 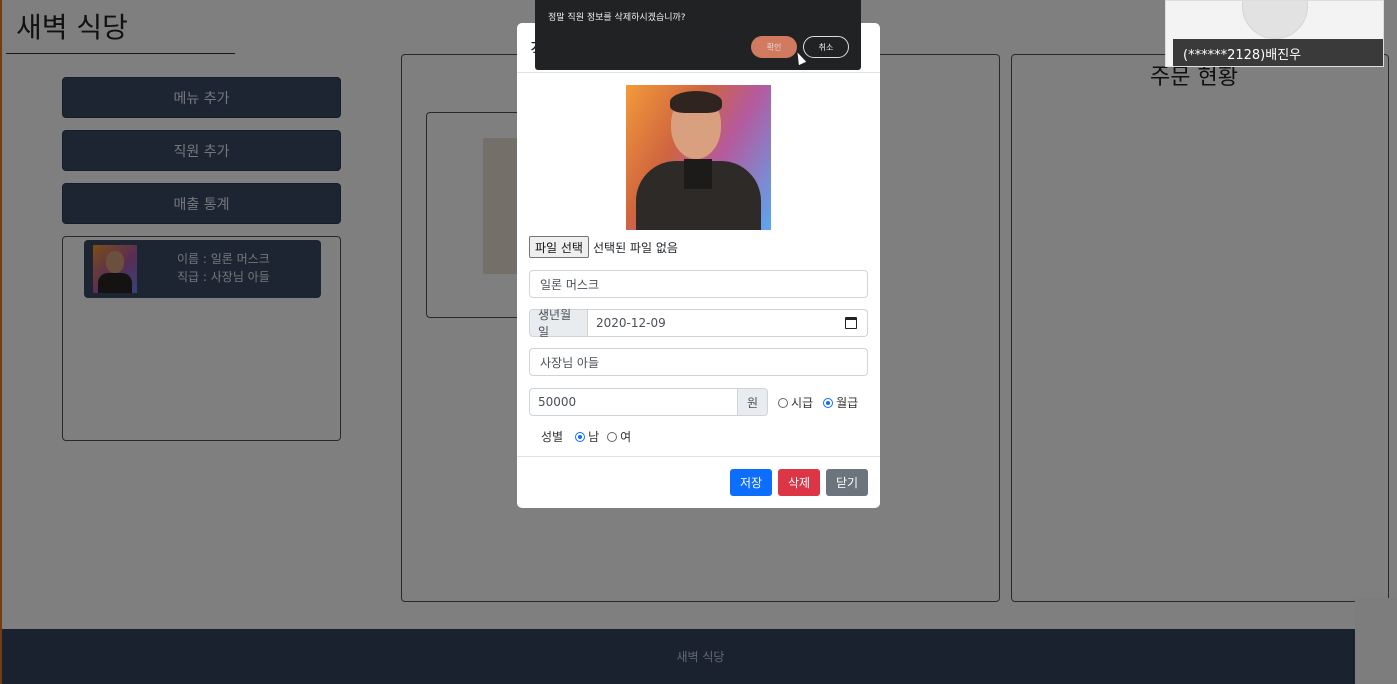 I want to click on side-scroll-area, so click(x=1376, y=641).